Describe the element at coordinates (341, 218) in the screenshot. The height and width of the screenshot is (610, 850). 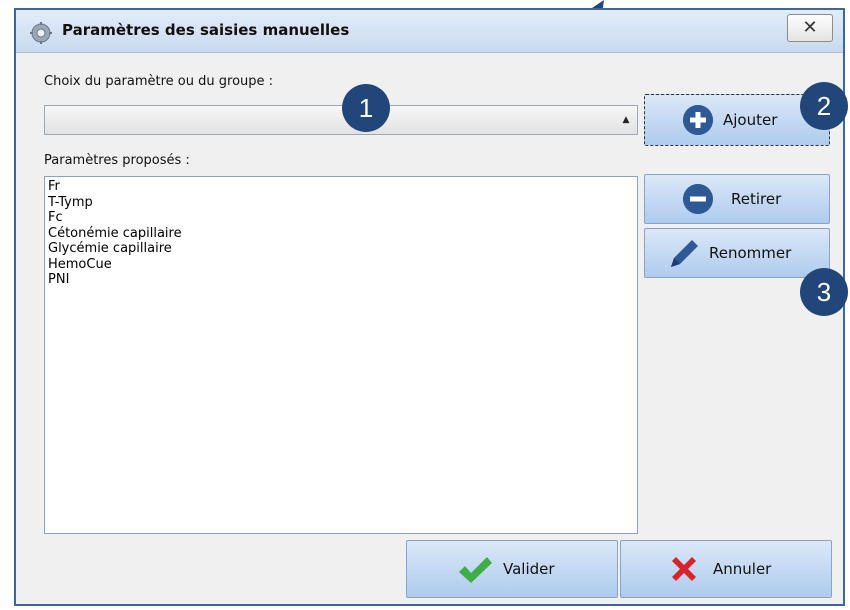
I see `list-item: Fc` at that location.